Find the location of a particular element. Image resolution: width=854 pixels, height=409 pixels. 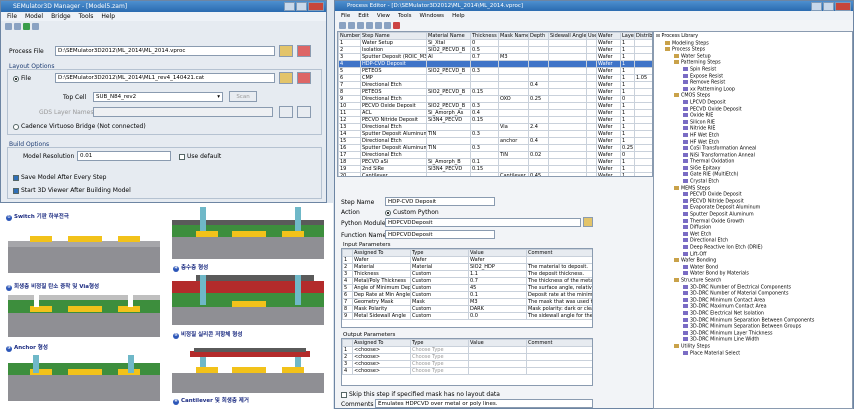

output-row: 1 <choose> Choose Type is located at coordinates (467, 350).